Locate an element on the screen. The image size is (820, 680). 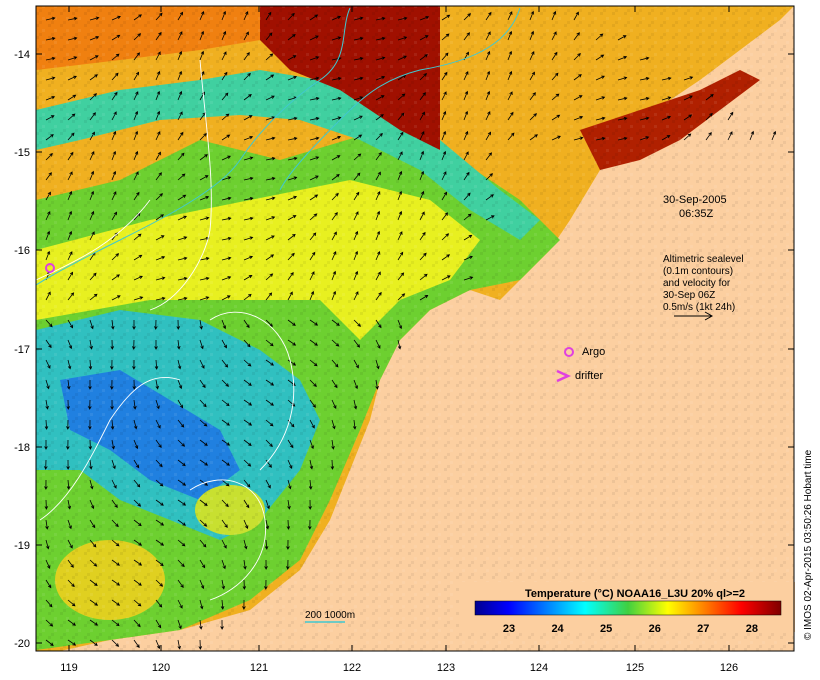
lon-tick-label: 119 is located at coordinates (69, 668).